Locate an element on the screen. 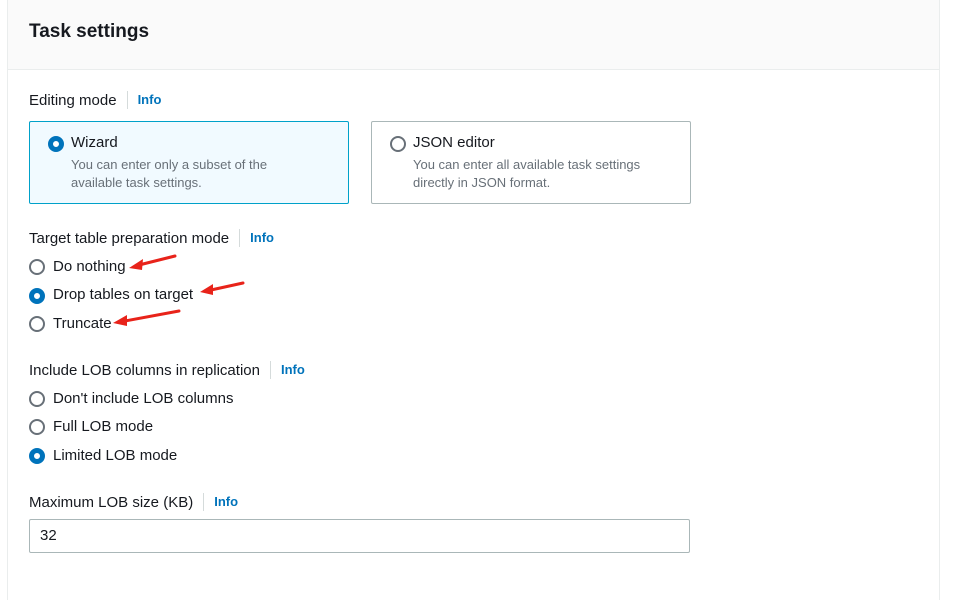  do-nothing-label: Do nothing is located at coordinates (89, 266).